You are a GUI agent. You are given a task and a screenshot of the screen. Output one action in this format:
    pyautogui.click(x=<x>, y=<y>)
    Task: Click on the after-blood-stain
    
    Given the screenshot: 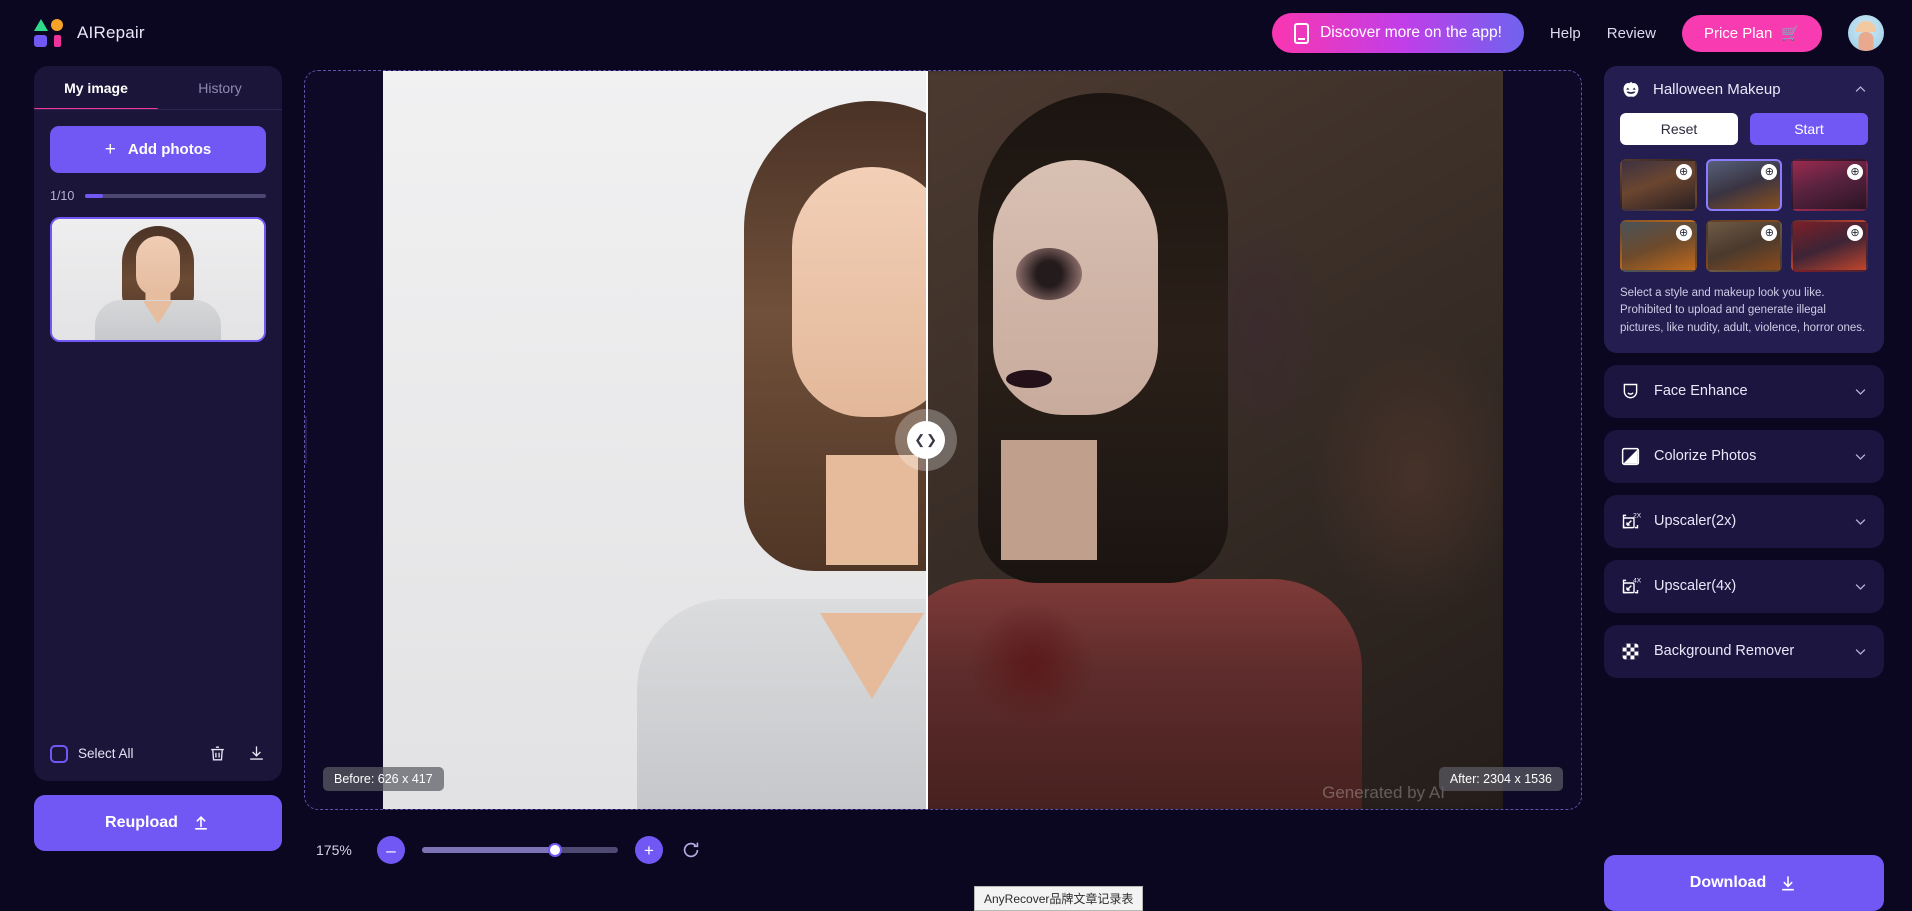 What is the action you would take?
    pyautogui.click(x=1032, y=664)
    